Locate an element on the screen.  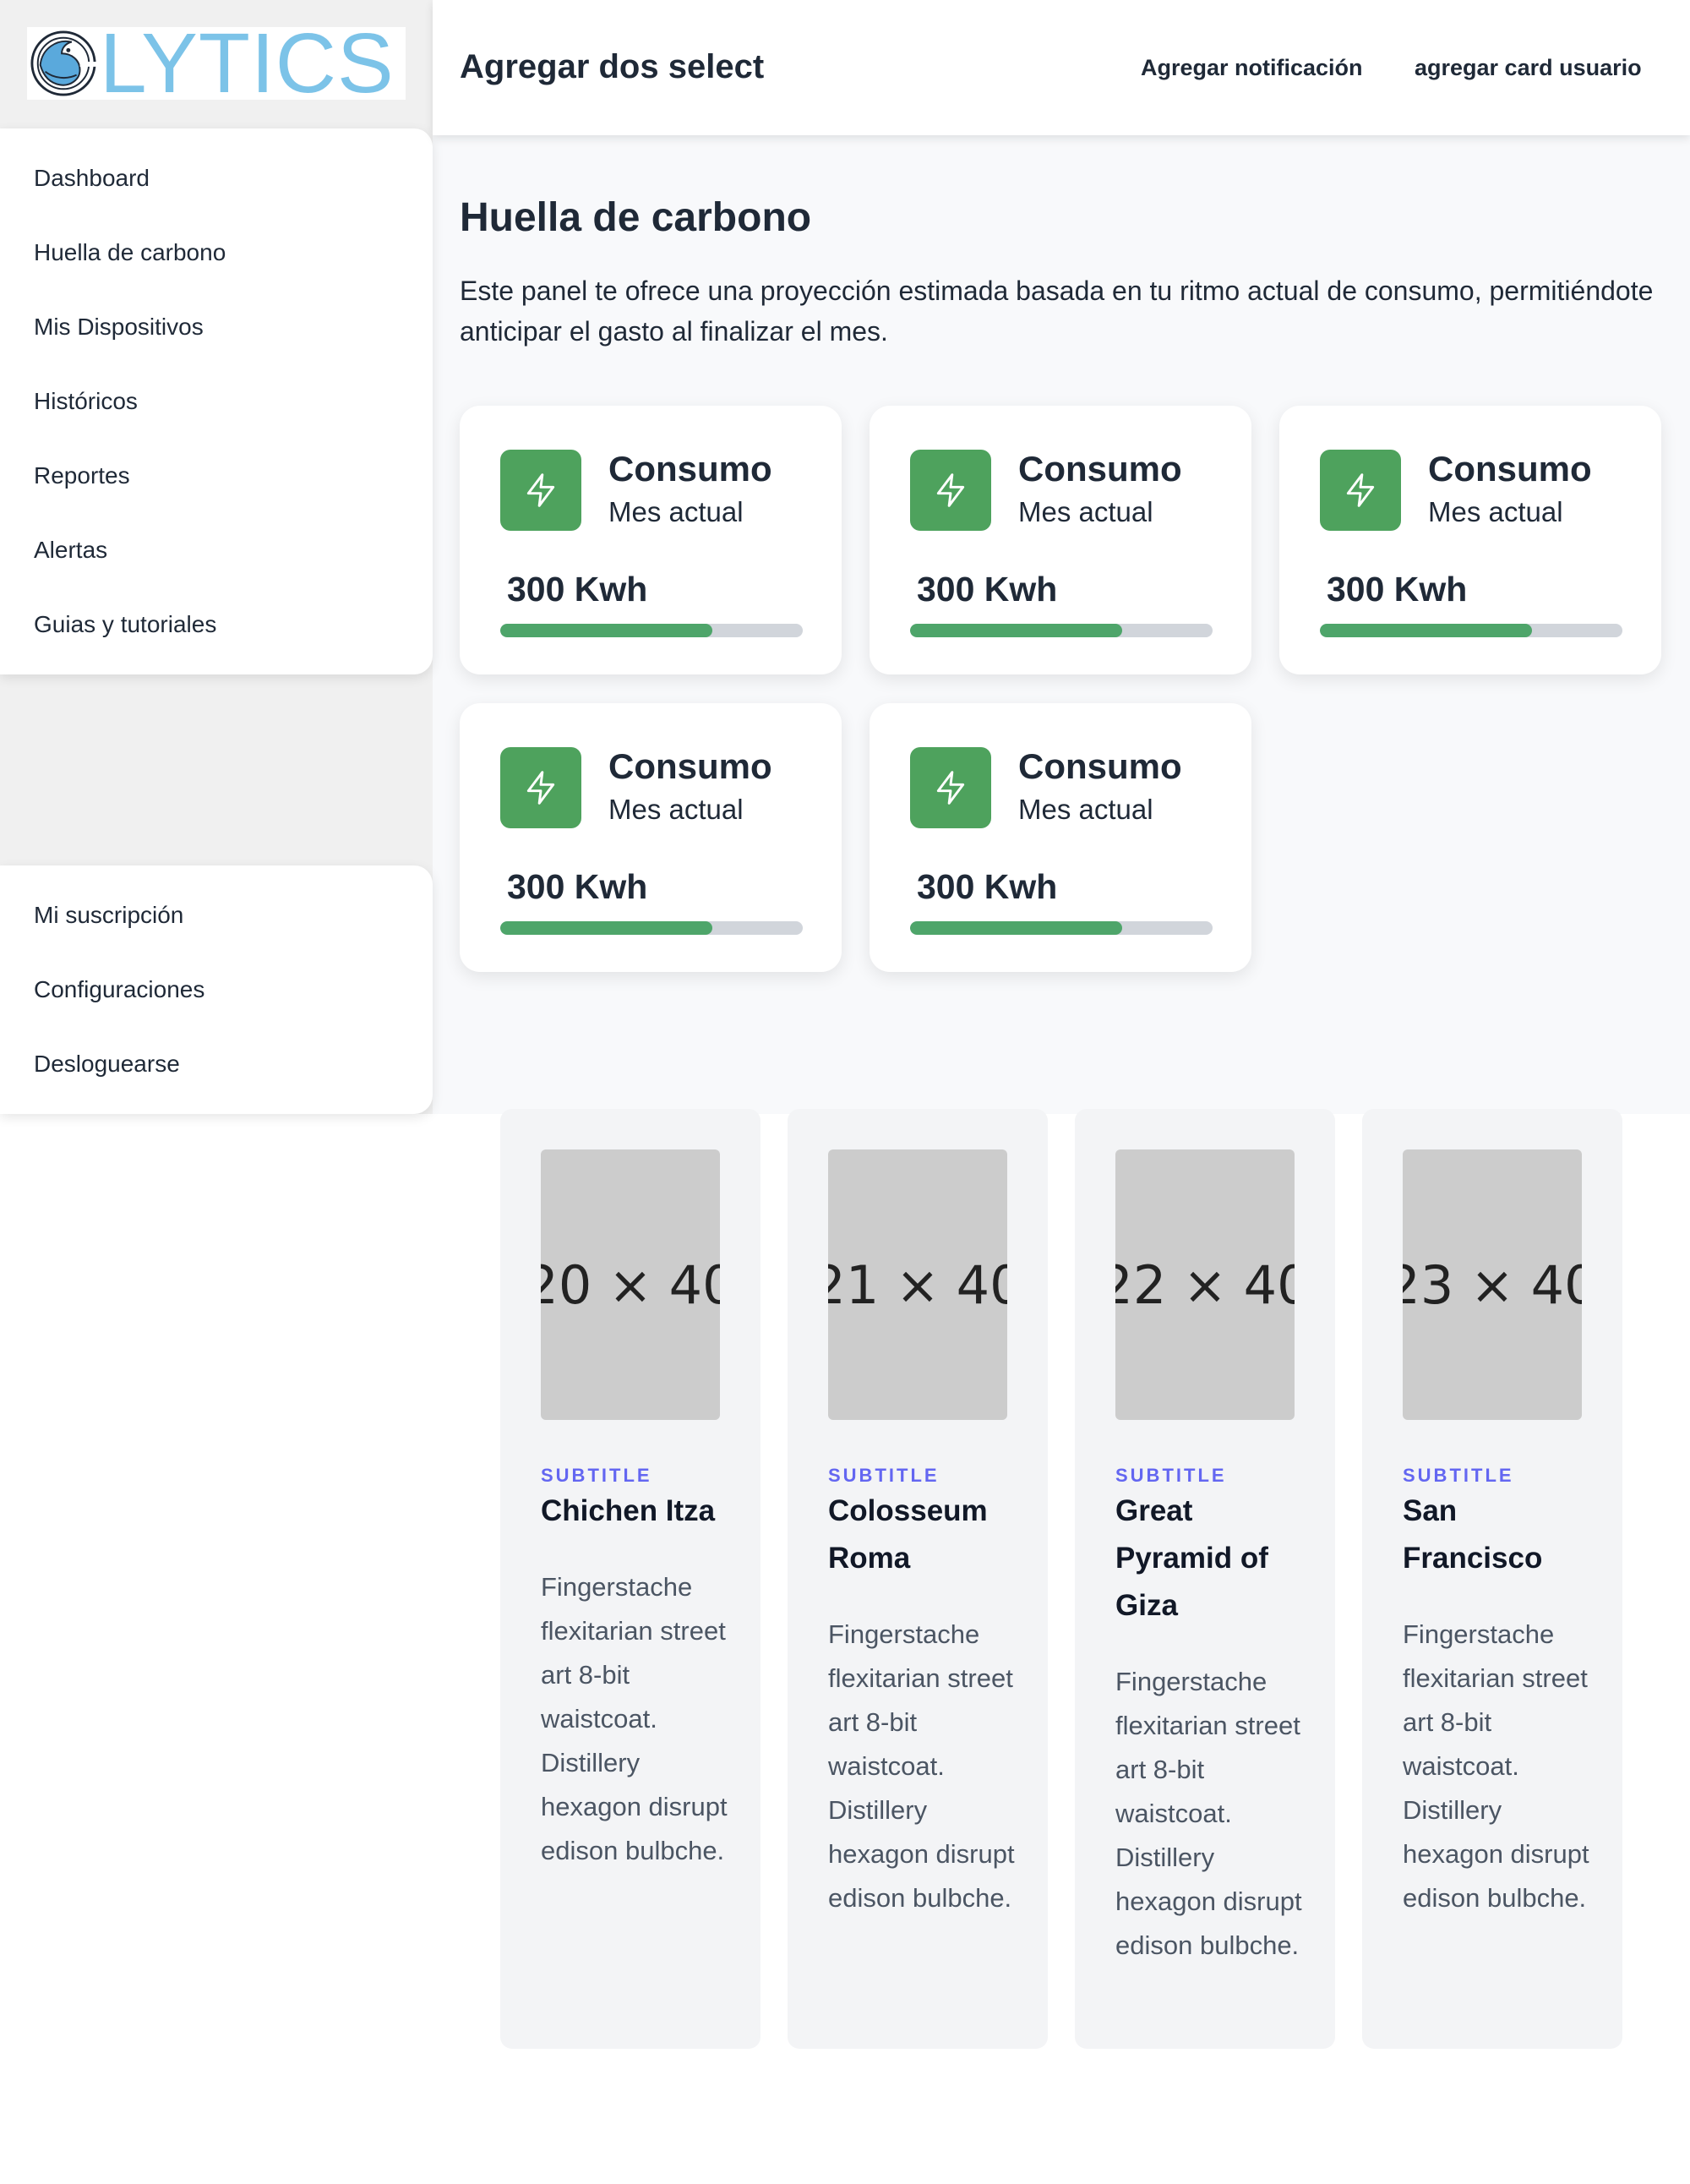
sidebar-item-alertas: Alertas is located at coordinates (70, 550).